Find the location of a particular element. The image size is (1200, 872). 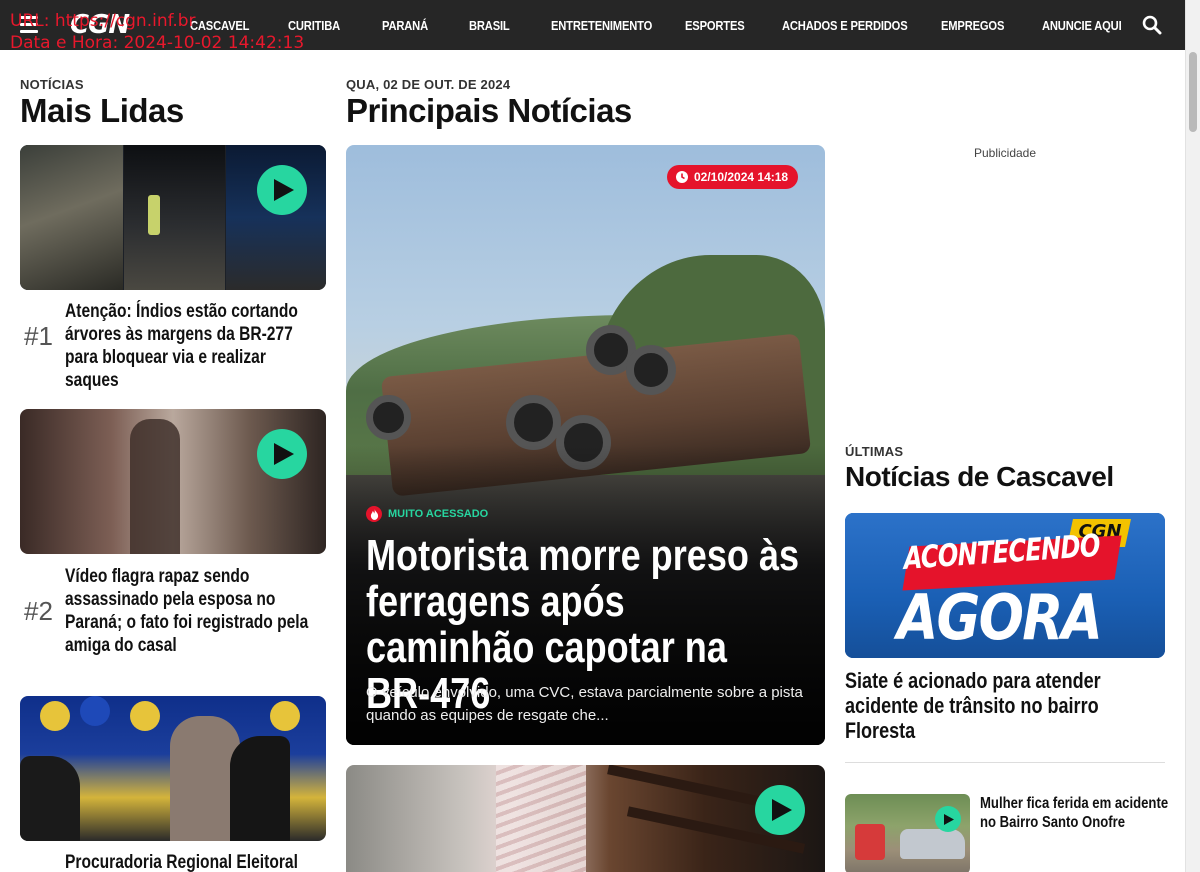

current-date-kicker: QUA, 02 DE OUT. DE 2024 is located at coordinates (428, 84).